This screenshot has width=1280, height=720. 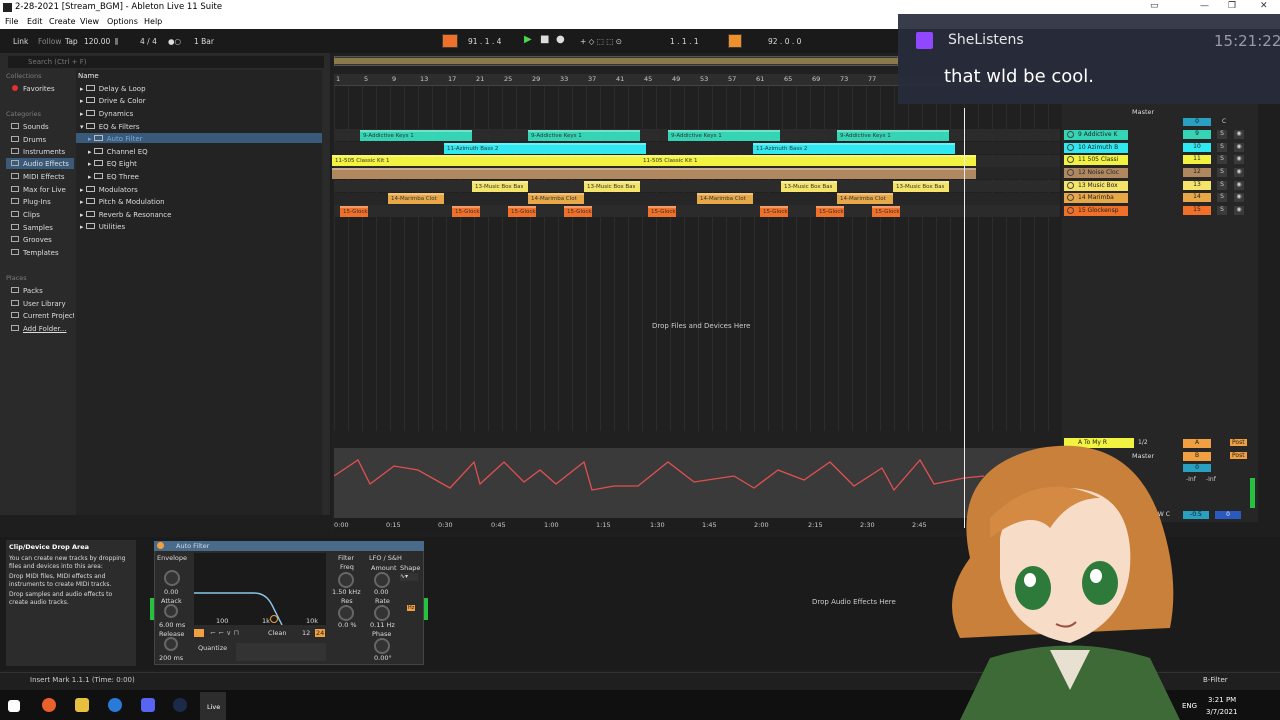 I want to click on link-button: Link, so click(x=20, y=41).